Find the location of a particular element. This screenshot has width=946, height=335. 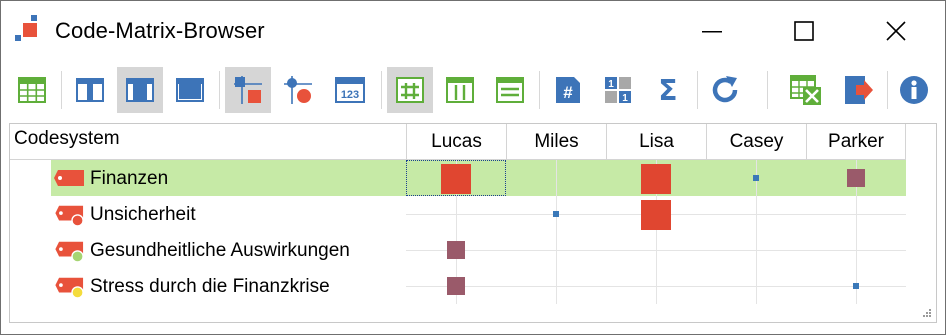

excel-export-button is located at coordinates (806, 90).